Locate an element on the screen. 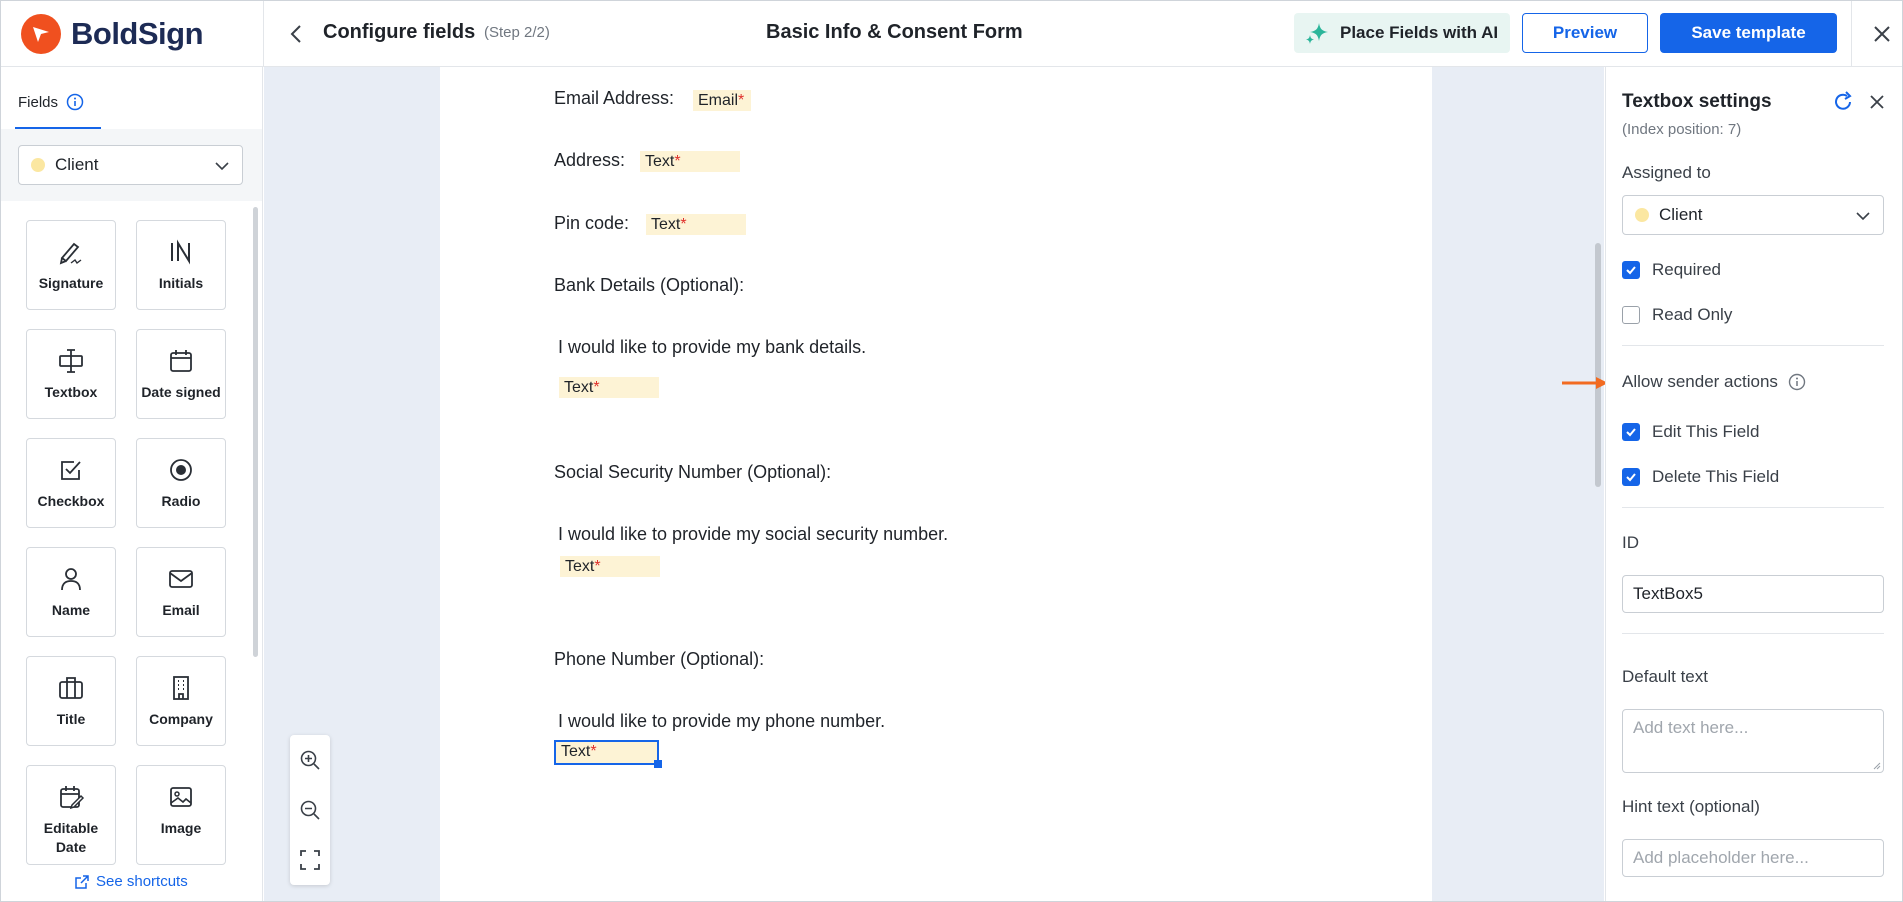  textbox-icon is located at coordinates (71, 361).